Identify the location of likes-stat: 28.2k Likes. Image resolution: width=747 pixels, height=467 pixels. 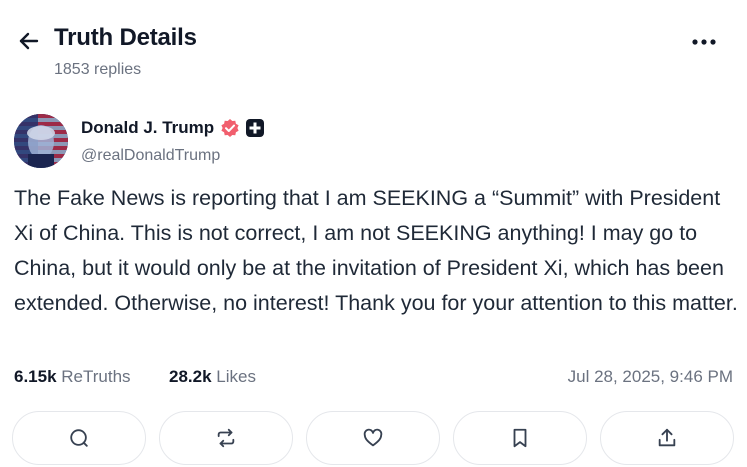
(212, 377).